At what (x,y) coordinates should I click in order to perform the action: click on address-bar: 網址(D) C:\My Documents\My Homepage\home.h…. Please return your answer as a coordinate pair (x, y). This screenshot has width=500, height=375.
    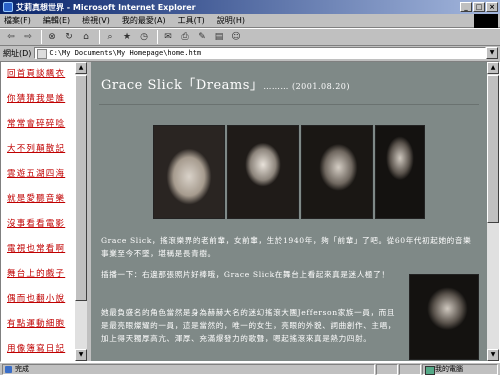
    Looking at the image, I should click on (250, 53).